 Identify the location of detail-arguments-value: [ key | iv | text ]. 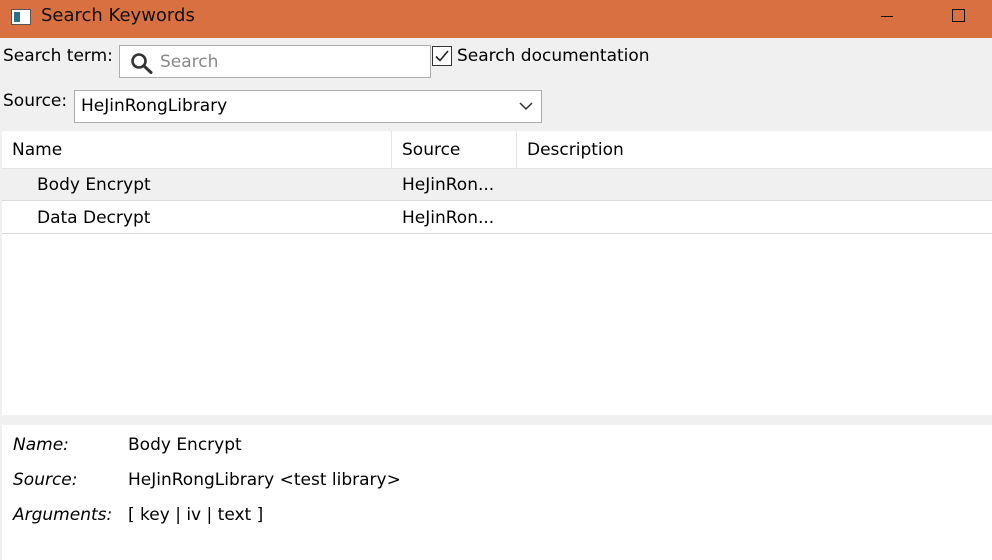
(196, 515).